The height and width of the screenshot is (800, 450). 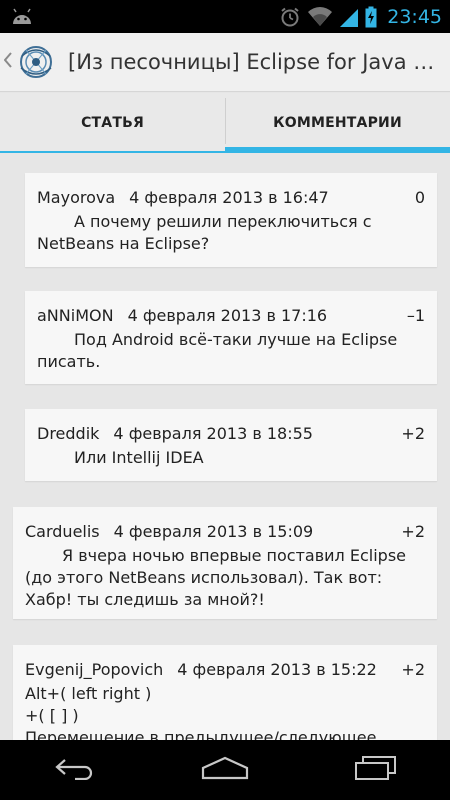 I want to click on recent-apps-icon, so click(x=375, y=770).